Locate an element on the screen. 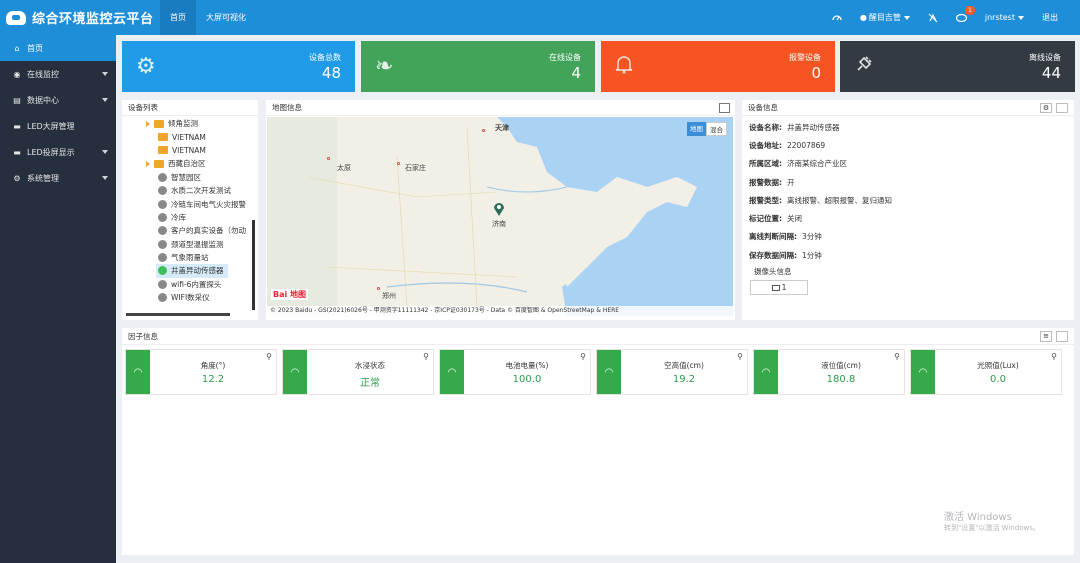 The height and width of the screenshot is (563, 1080). settings-gear-icon: ⚙ is located at coordinates (1046, 108).